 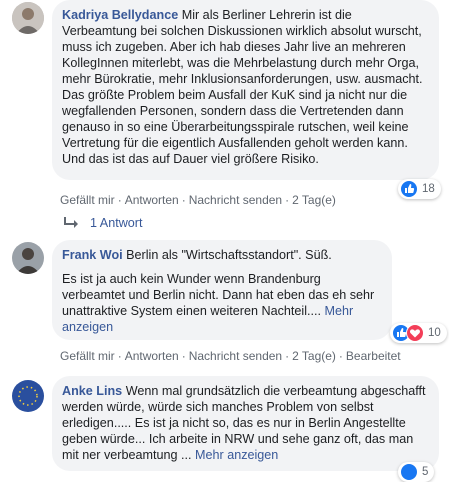 What do you see at coordinates (229, 255) in the screenshot?
I see `comment-text: Berlin als "Wirtschaftsstandort". Süß.` at bounding box center [229, 255].